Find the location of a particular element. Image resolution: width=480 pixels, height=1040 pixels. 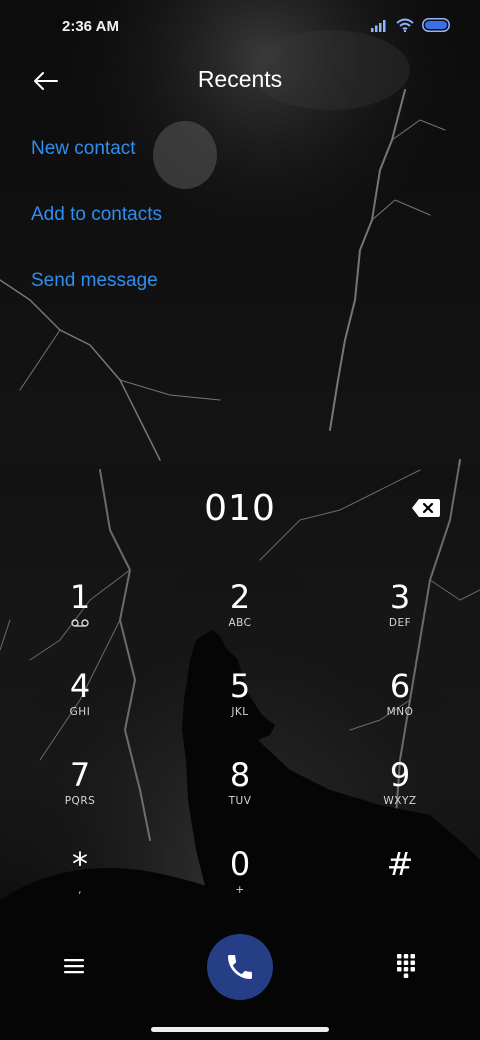

battery-icon is located at coordinates (436, 25).